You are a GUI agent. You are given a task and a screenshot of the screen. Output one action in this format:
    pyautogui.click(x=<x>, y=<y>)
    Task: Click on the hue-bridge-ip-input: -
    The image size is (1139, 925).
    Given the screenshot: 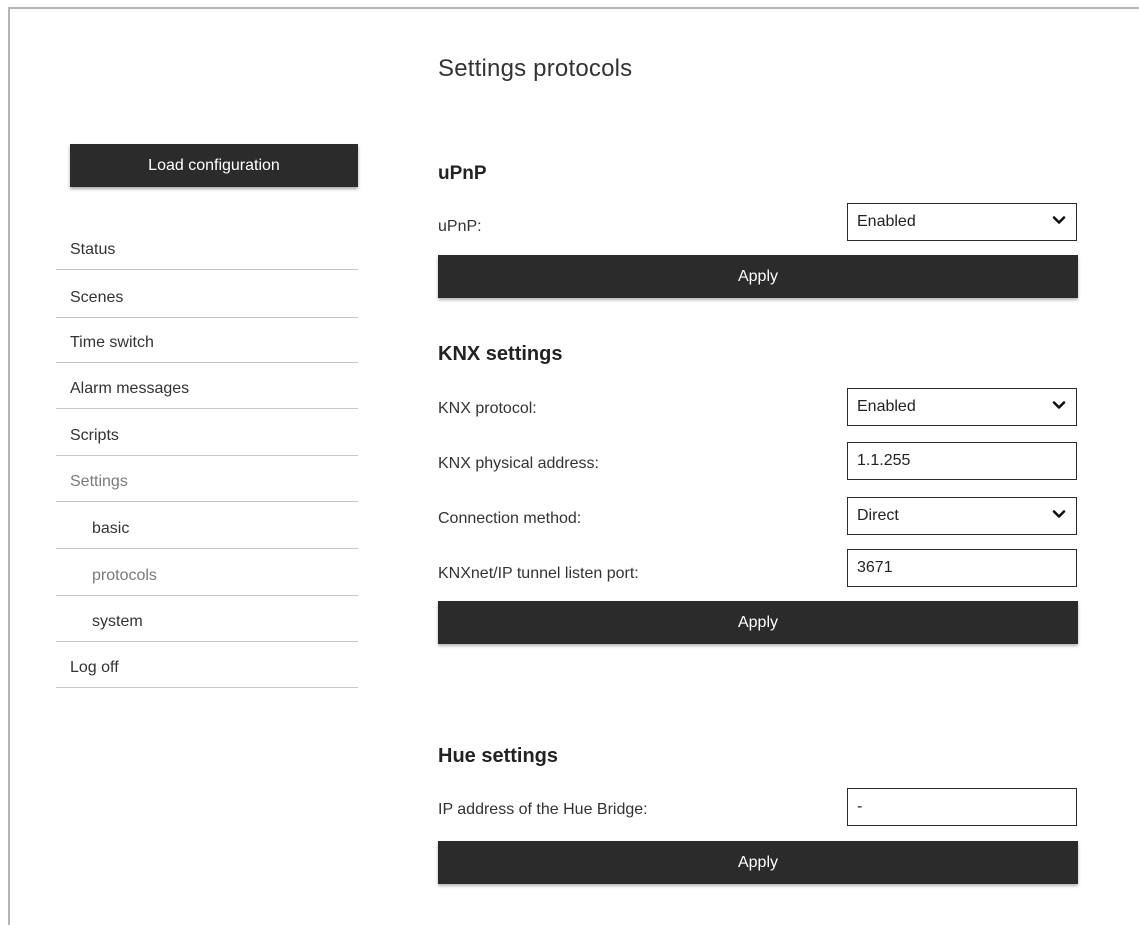 What is the action you would take?
    pyautogui.click(x=962, y=807)
    